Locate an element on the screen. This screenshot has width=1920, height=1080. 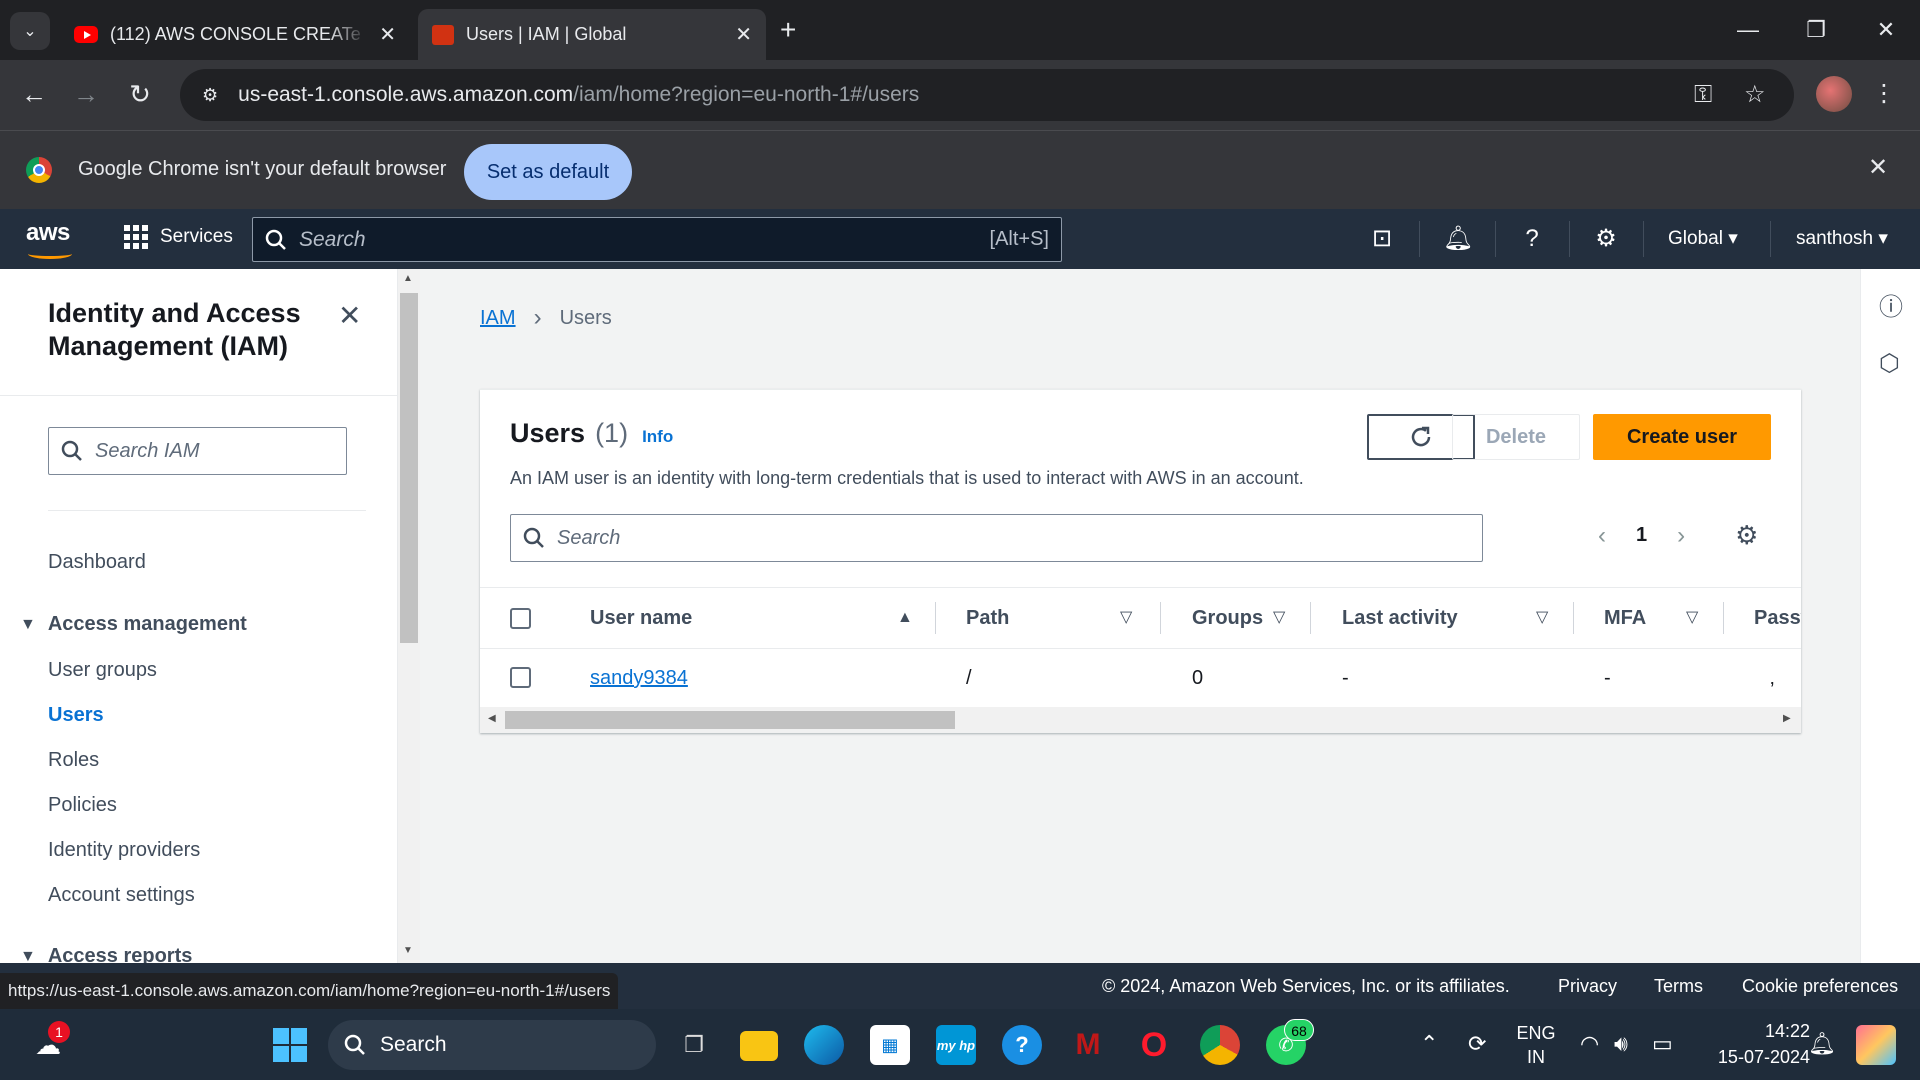
clock-time: 14:22 is located at coordinates (1755, 1031).